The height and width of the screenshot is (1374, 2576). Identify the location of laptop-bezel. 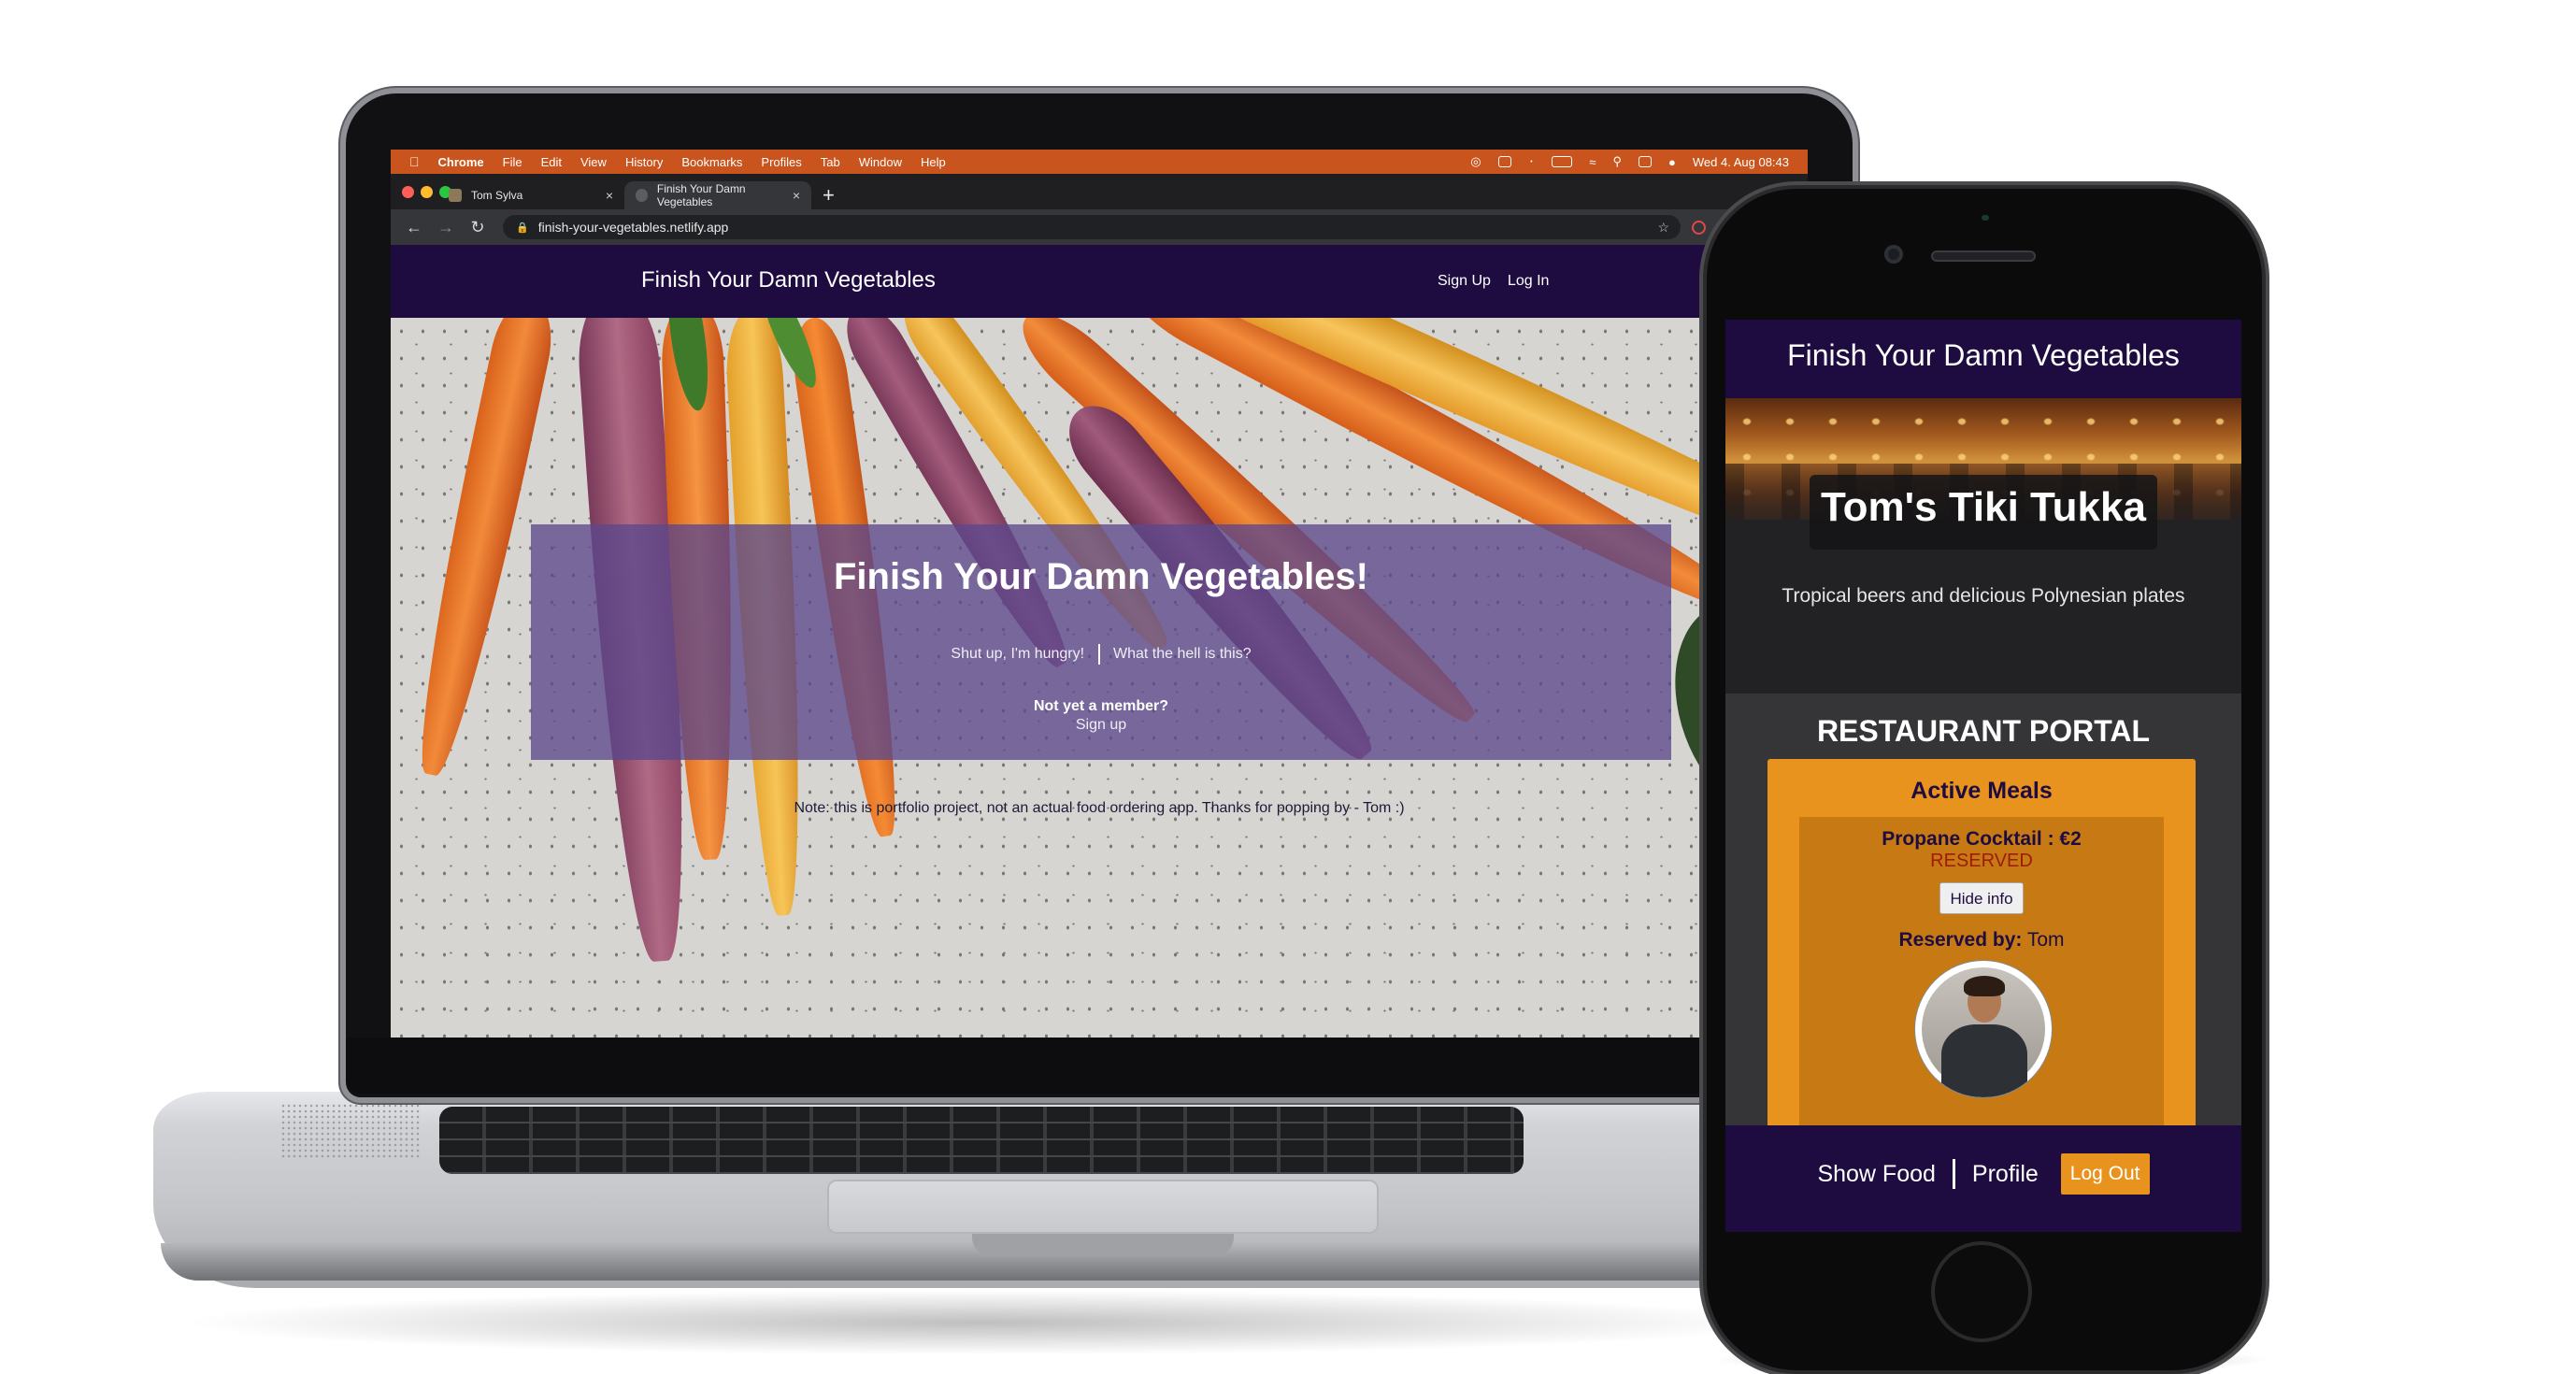
(1099, 1066).